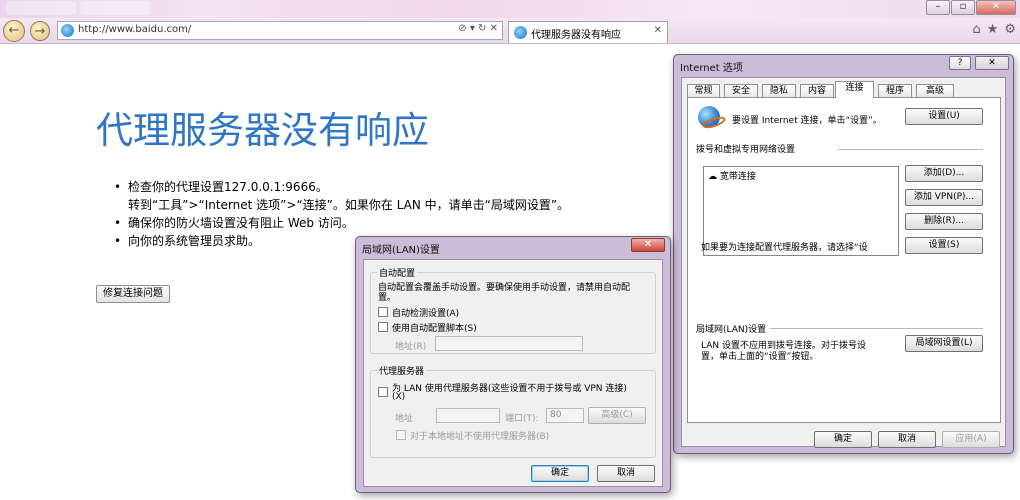 This screenshot has width=1020, height=500. What do you see at coordinates (67, 30) in the screenshot?
I see `ie-page-icon` at bounding box center [67, 30].